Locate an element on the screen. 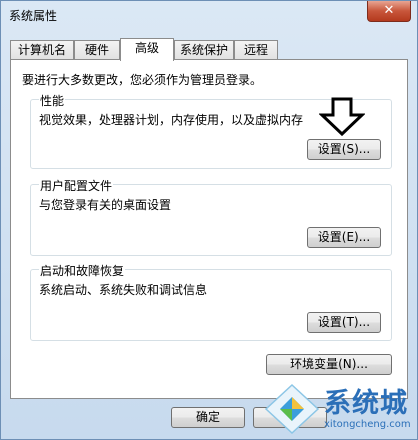 The height and width of the screenshot is (440, 418). watermark-url: xitongcheng.com is located at coordinates (367, 424).